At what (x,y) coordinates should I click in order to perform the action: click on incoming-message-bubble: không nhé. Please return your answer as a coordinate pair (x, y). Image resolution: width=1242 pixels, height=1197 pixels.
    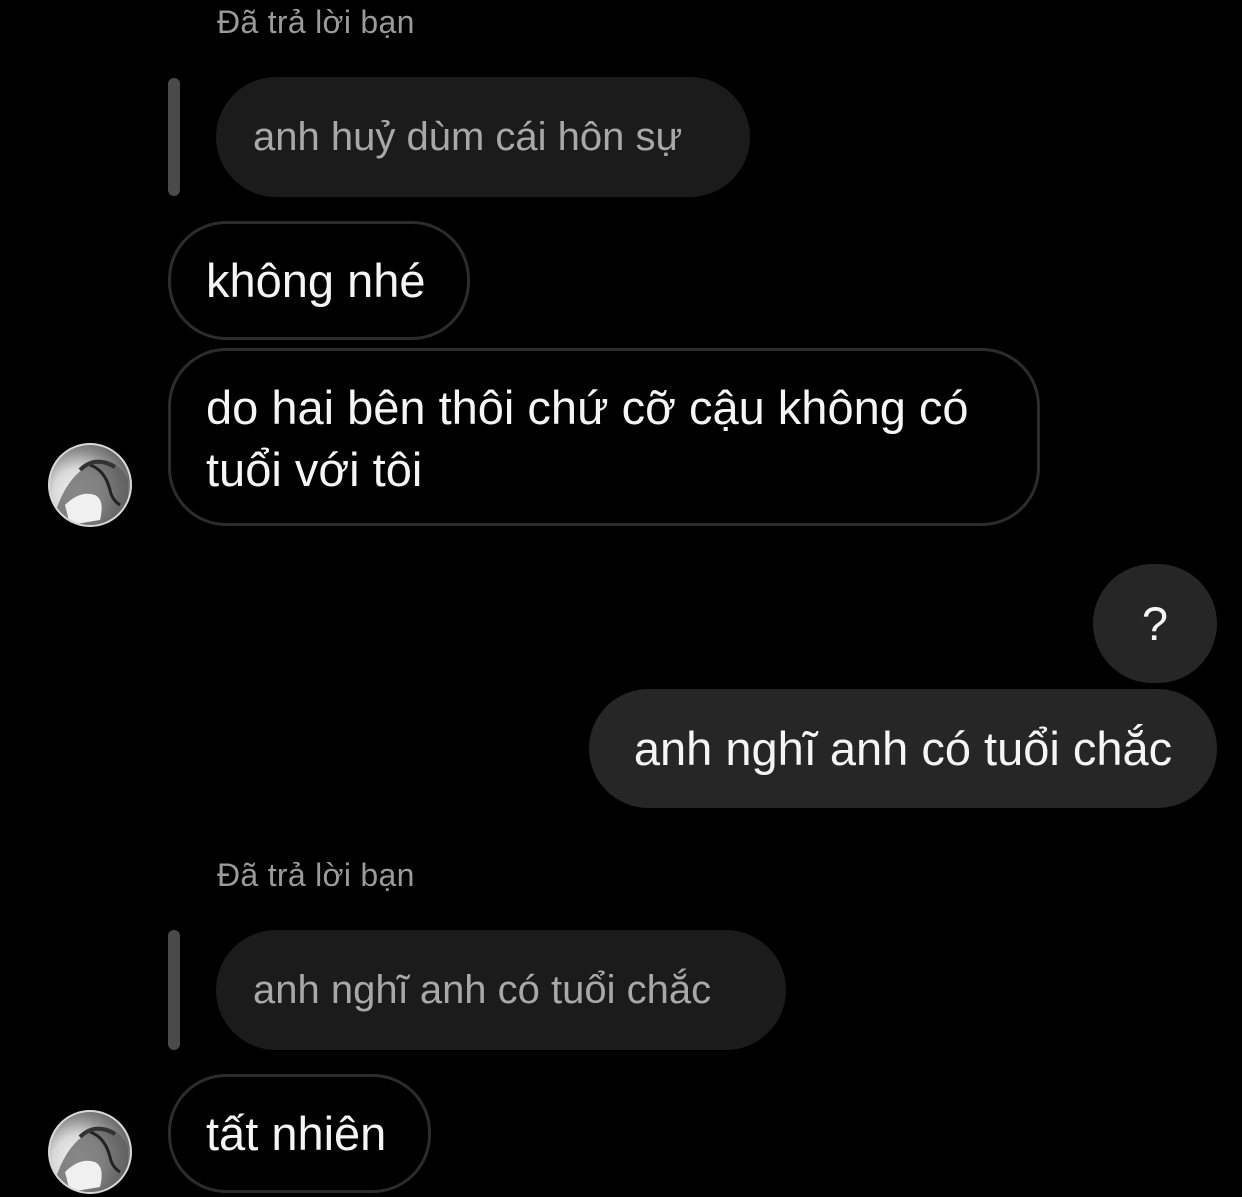
    Looking at the image, I should click on (319, 280).